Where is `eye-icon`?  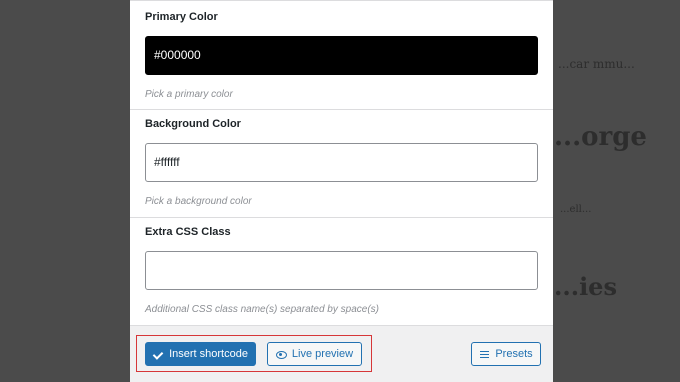
eye-icon is located at coordinates (281, 354).